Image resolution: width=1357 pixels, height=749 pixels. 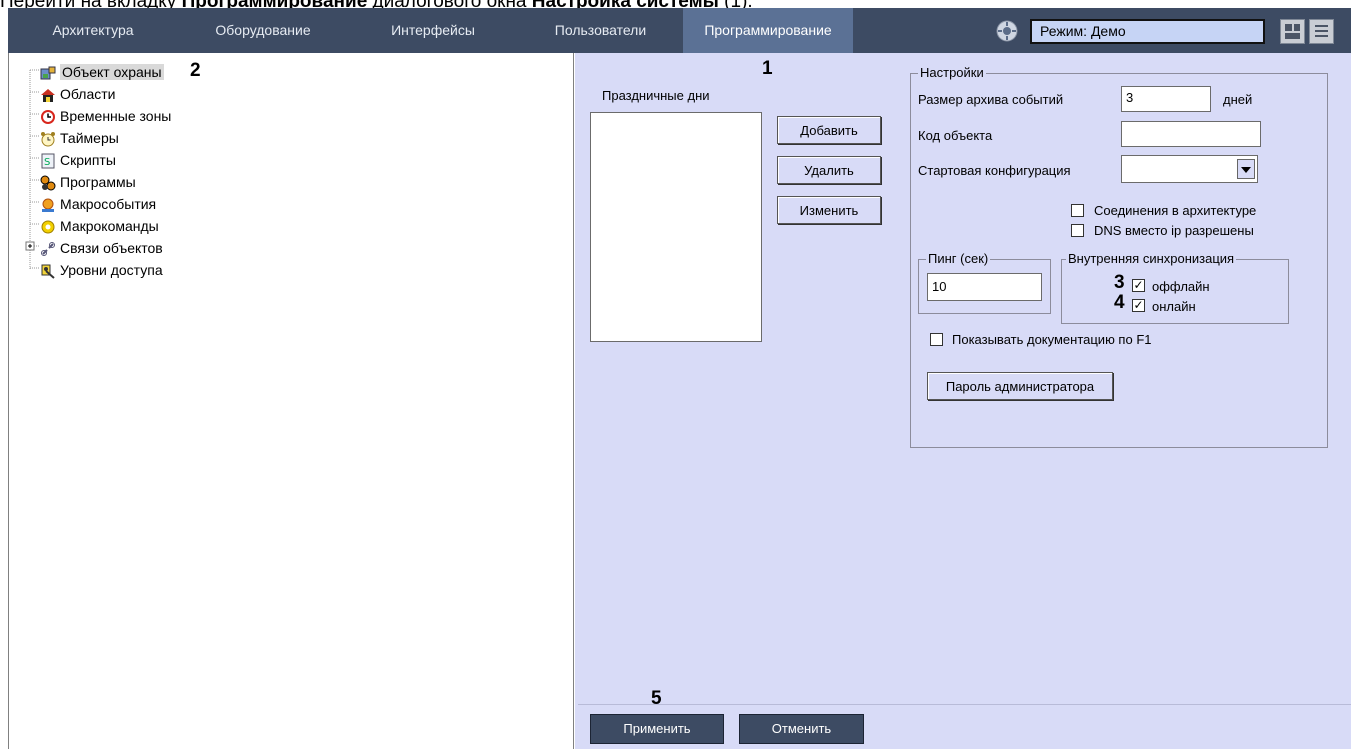 What do you see at coordinates (105, 160) in the screenshot?
I see `tree-item-scripts: S Скрипты` at bounding box center [105, 160].